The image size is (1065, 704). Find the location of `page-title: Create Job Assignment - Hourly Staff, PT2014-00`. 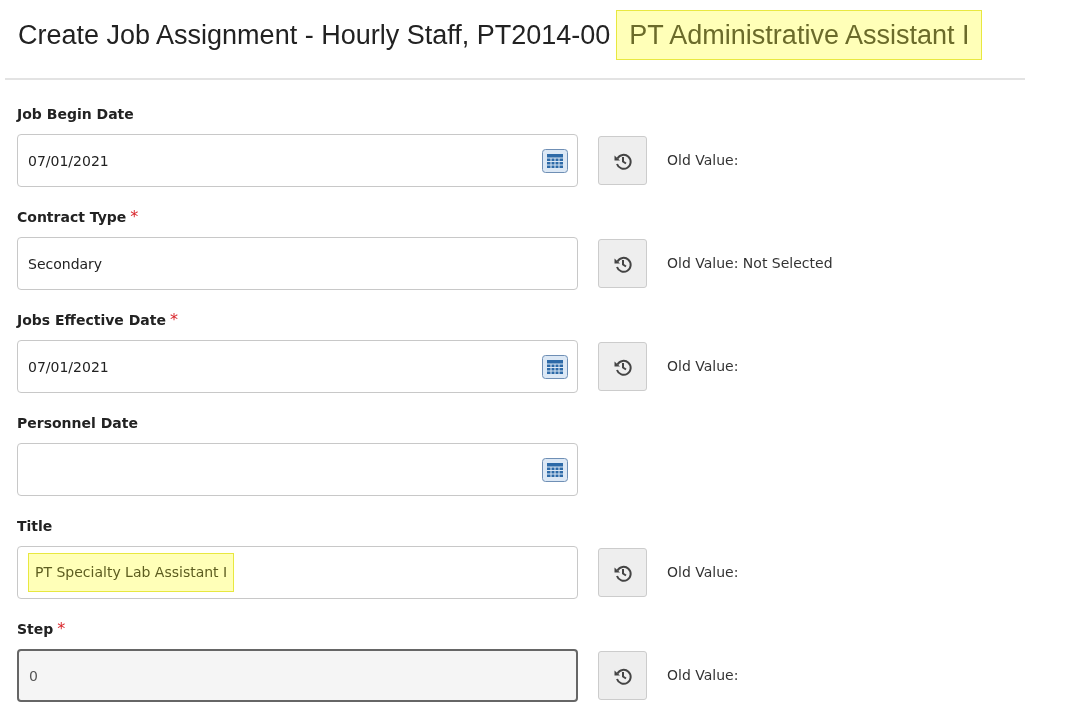

page-title: Create Job Assignment - Hourly Staff, PT2014-00 is located at coordinates (314, 35).